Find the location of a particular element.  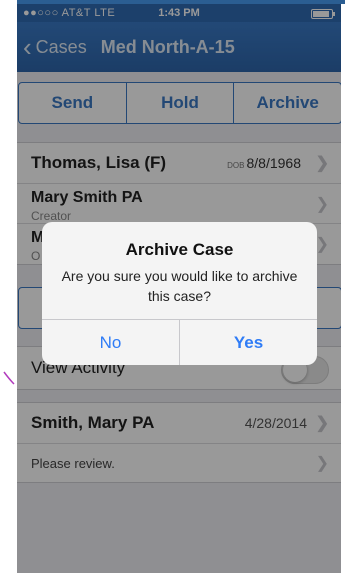

dialog-title: Archive Case is located at coordinates (179, 249).